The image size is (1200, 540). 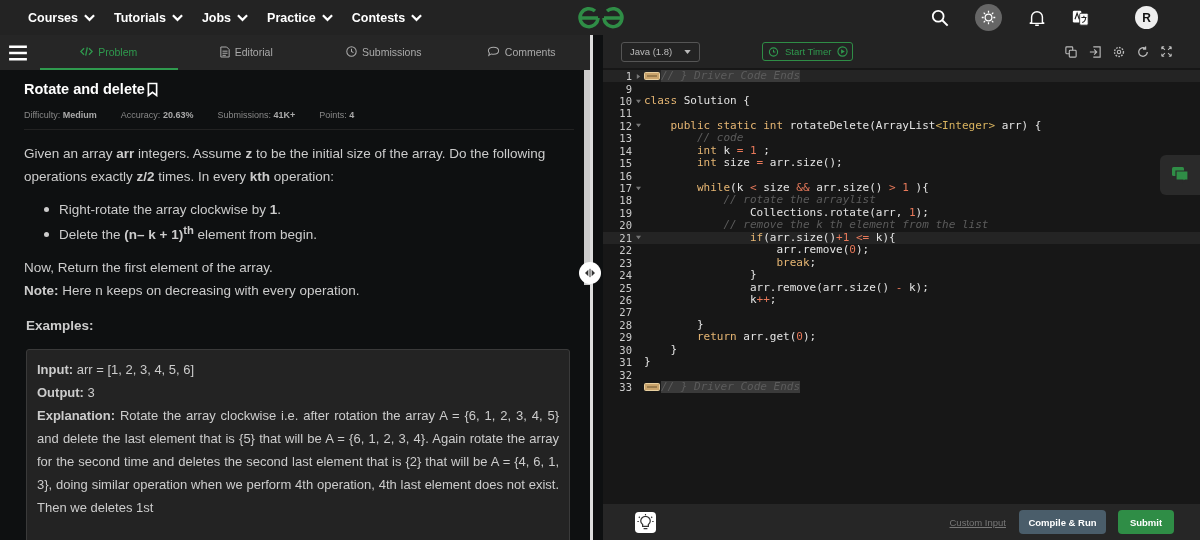 What do you see at coordinates (387, 17) in the screenshot?
I see `nav-menu: Contests` at bounding box center [387, 17].